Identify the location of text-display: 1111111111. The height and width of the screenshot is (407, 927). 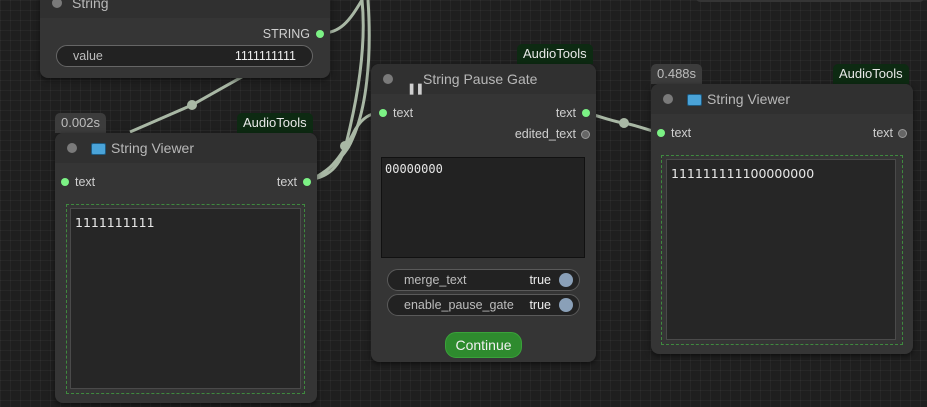
(185, 298).